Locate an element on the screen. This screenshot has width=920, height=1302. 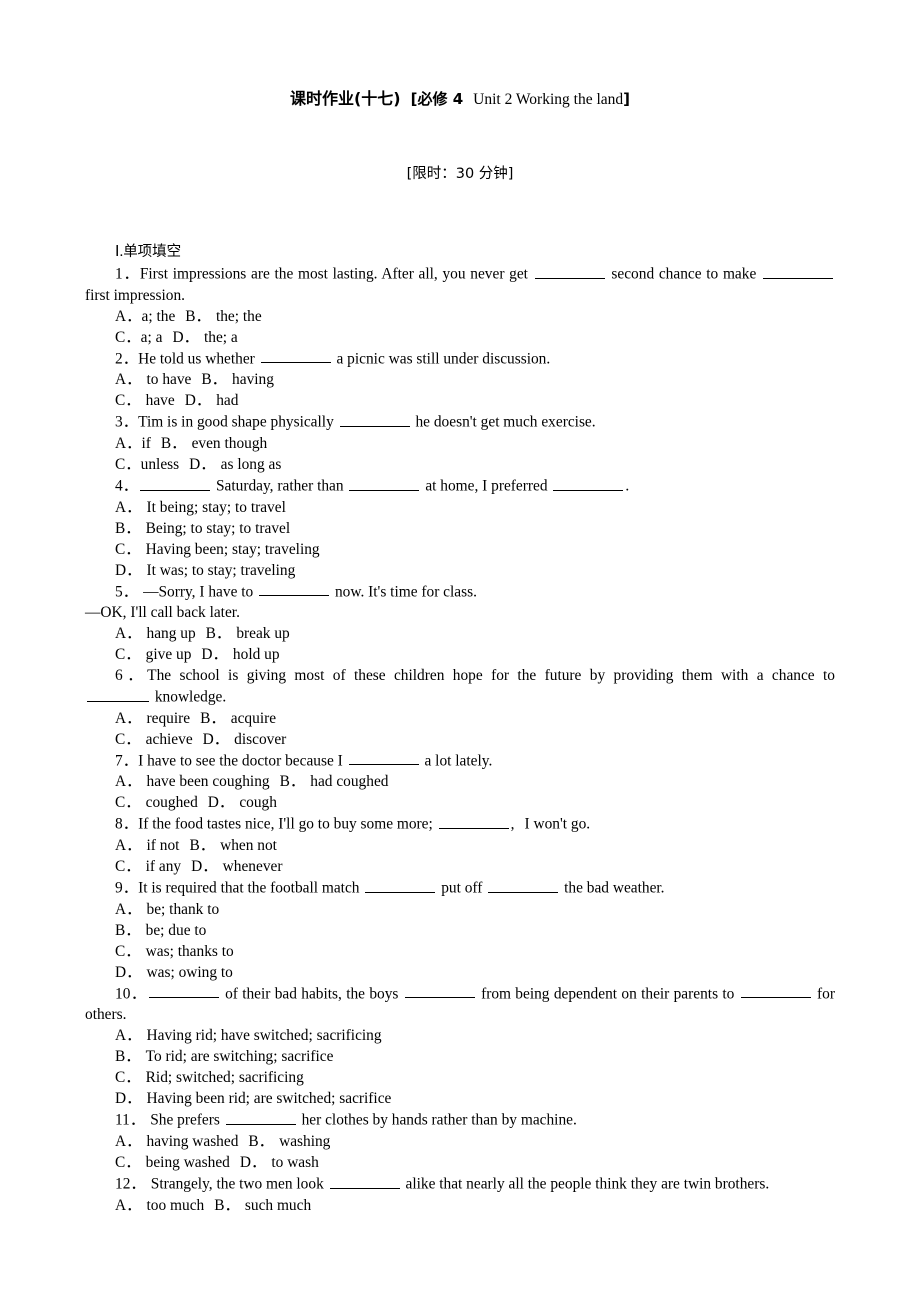
option-text: was; owing to is located at coordinates (190, 972).